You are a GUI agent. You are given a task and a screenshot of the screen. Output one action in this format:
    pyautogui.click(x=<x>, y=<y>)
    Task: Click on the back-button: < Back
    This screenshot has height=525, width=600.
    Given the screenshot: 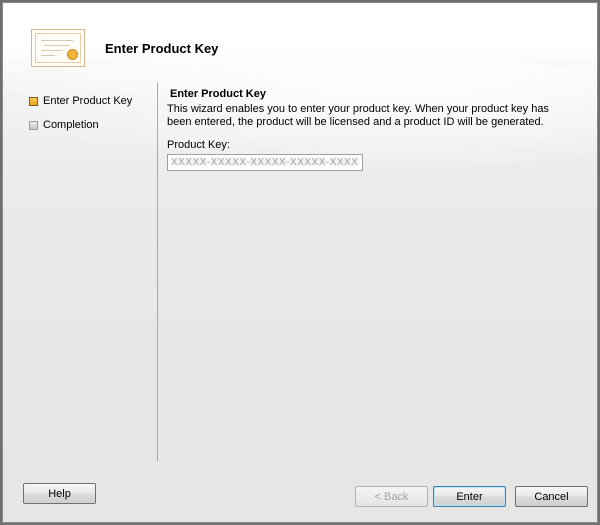 What is the action you would take?
    pyautogui.click(x=391, y=496)
    